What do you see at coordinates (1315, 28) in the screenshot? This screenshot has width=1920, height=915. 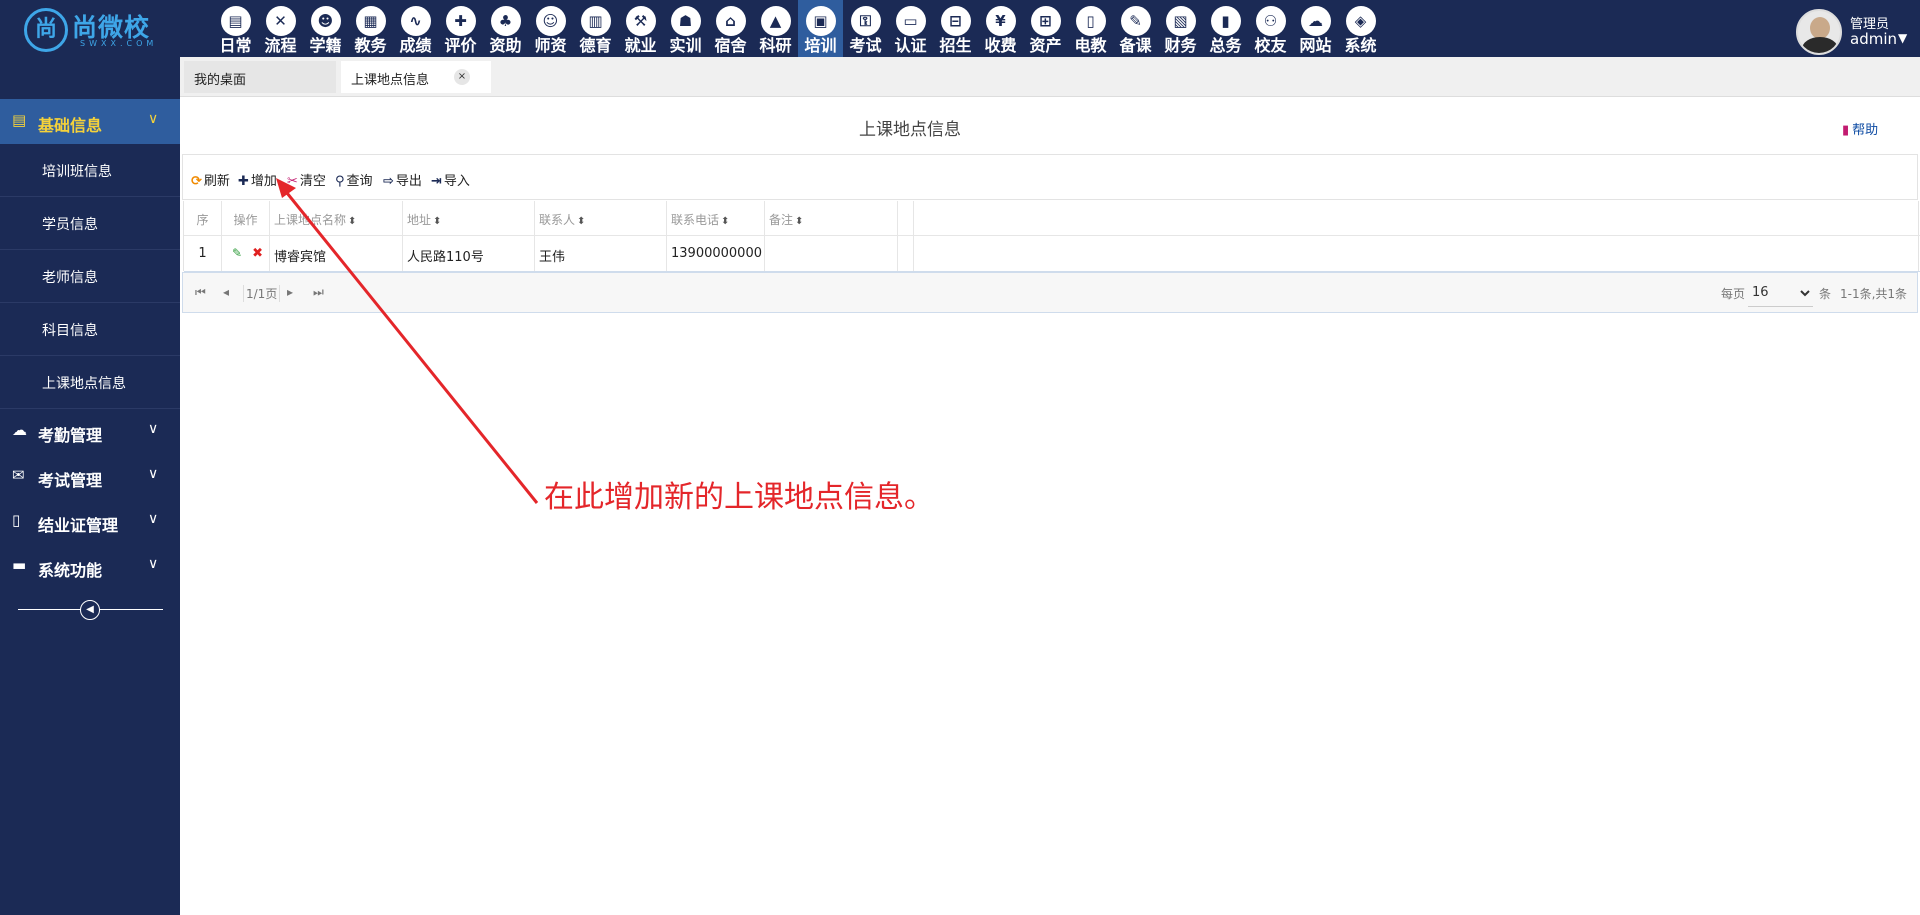 I see `module-cloud: ☁ 网站` at bounding box center [1315, 28].